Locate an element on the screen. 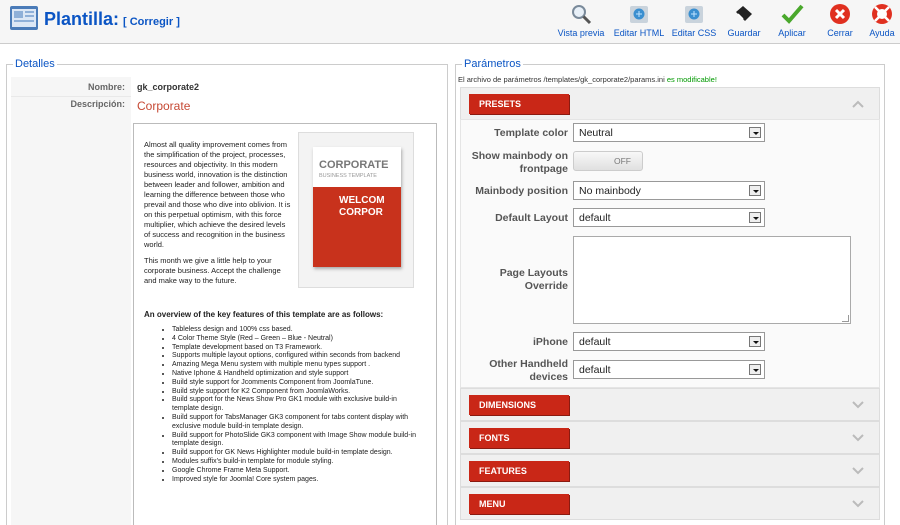  panel-fonts-header: FONTS is located at coordinates (670, 437).